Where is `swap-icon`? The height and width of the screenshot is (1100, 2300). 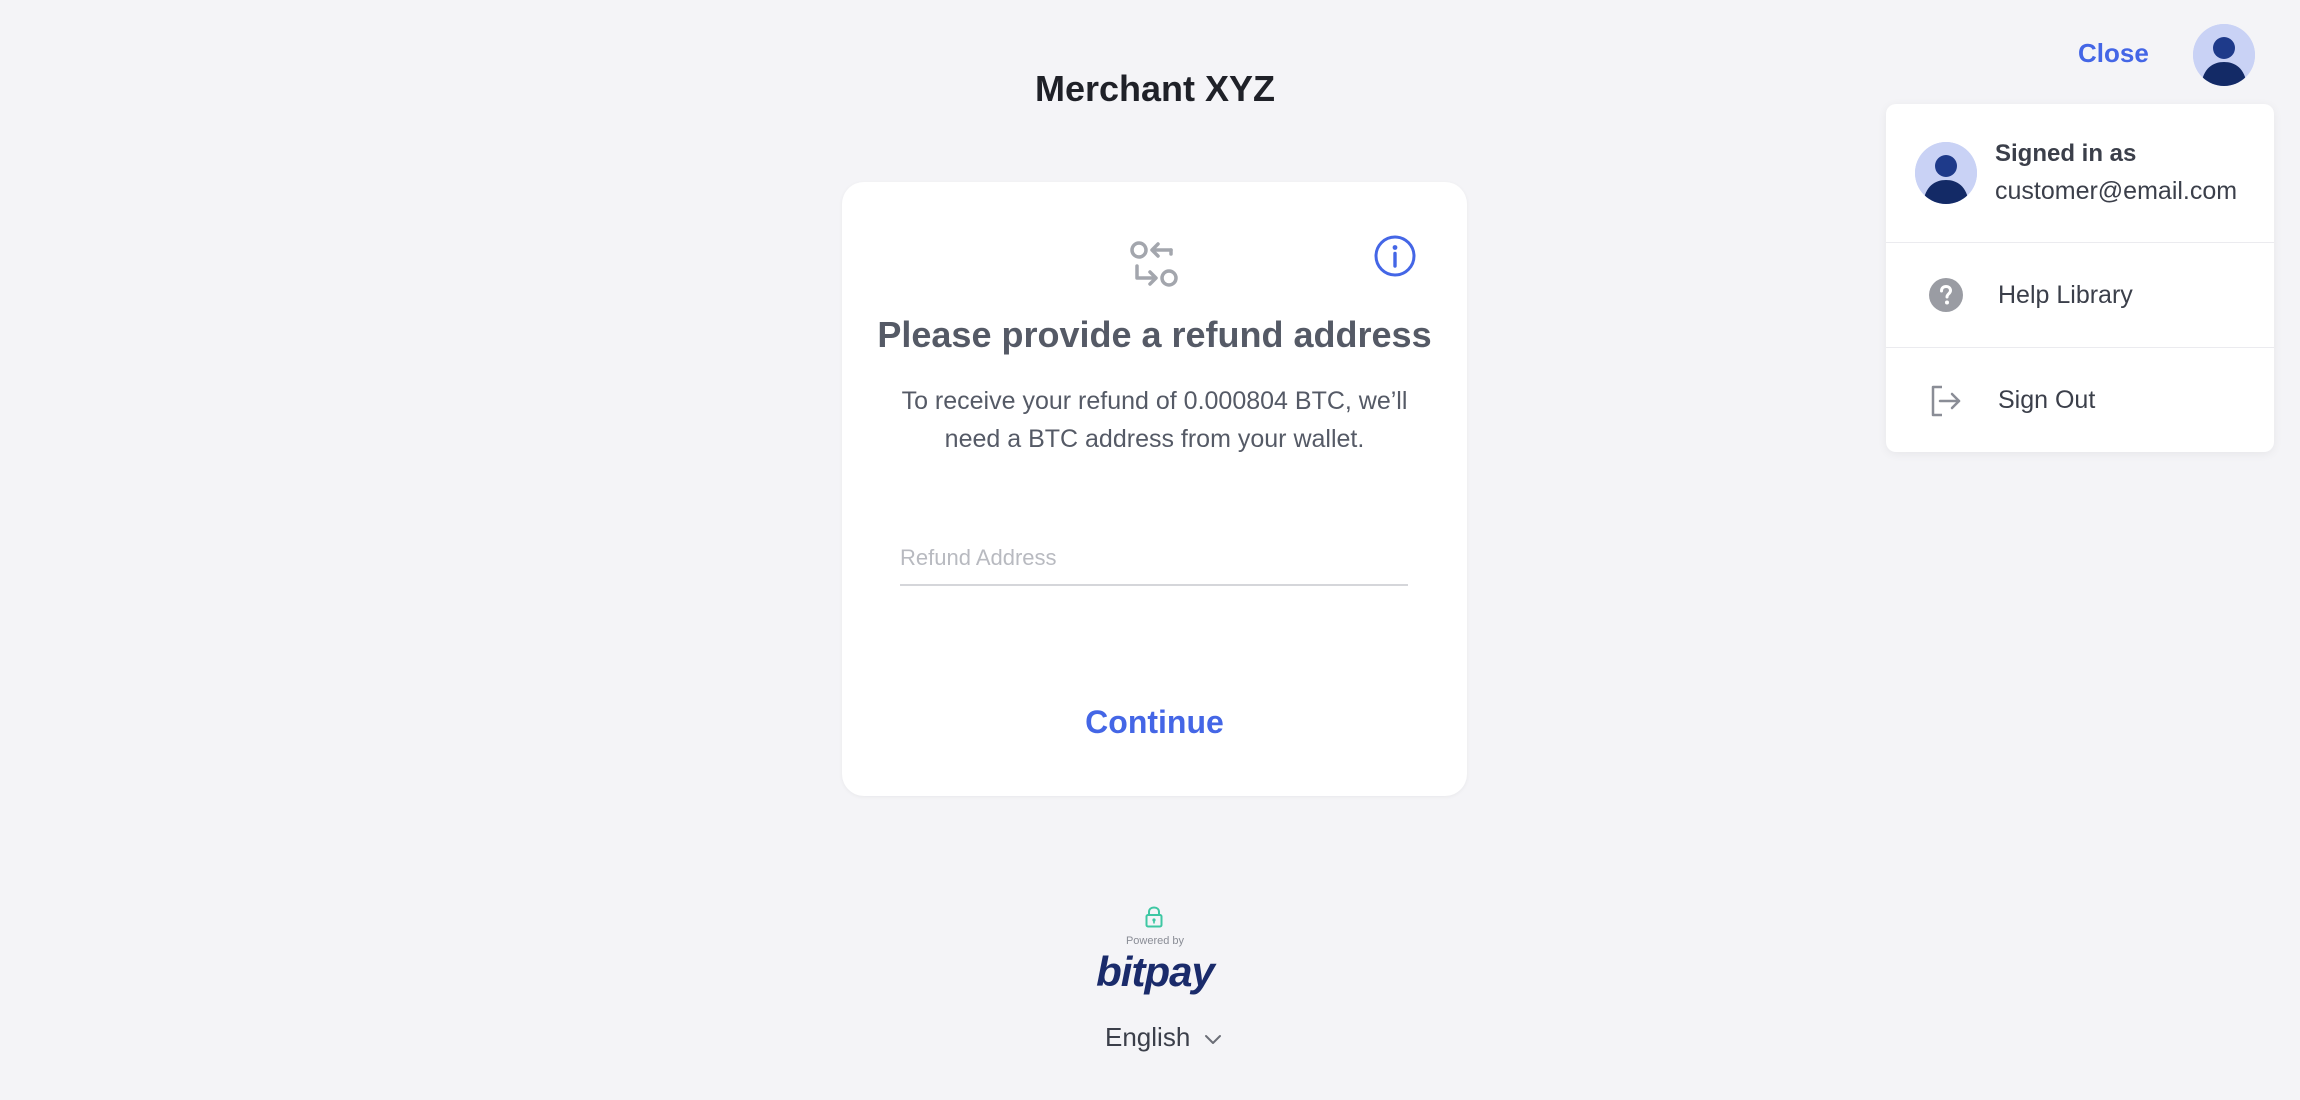 swap-icon is located at coordinates (1154, 264).